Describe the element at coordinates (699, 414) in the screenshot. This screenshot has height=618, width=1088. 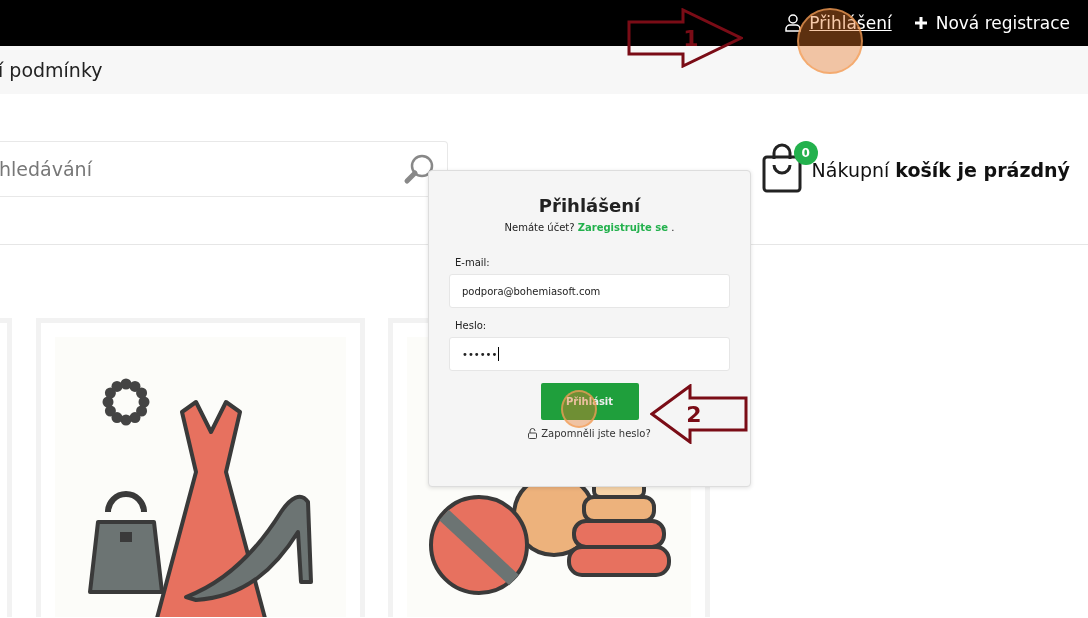
I see `arrow-annotation: 2` at that location.